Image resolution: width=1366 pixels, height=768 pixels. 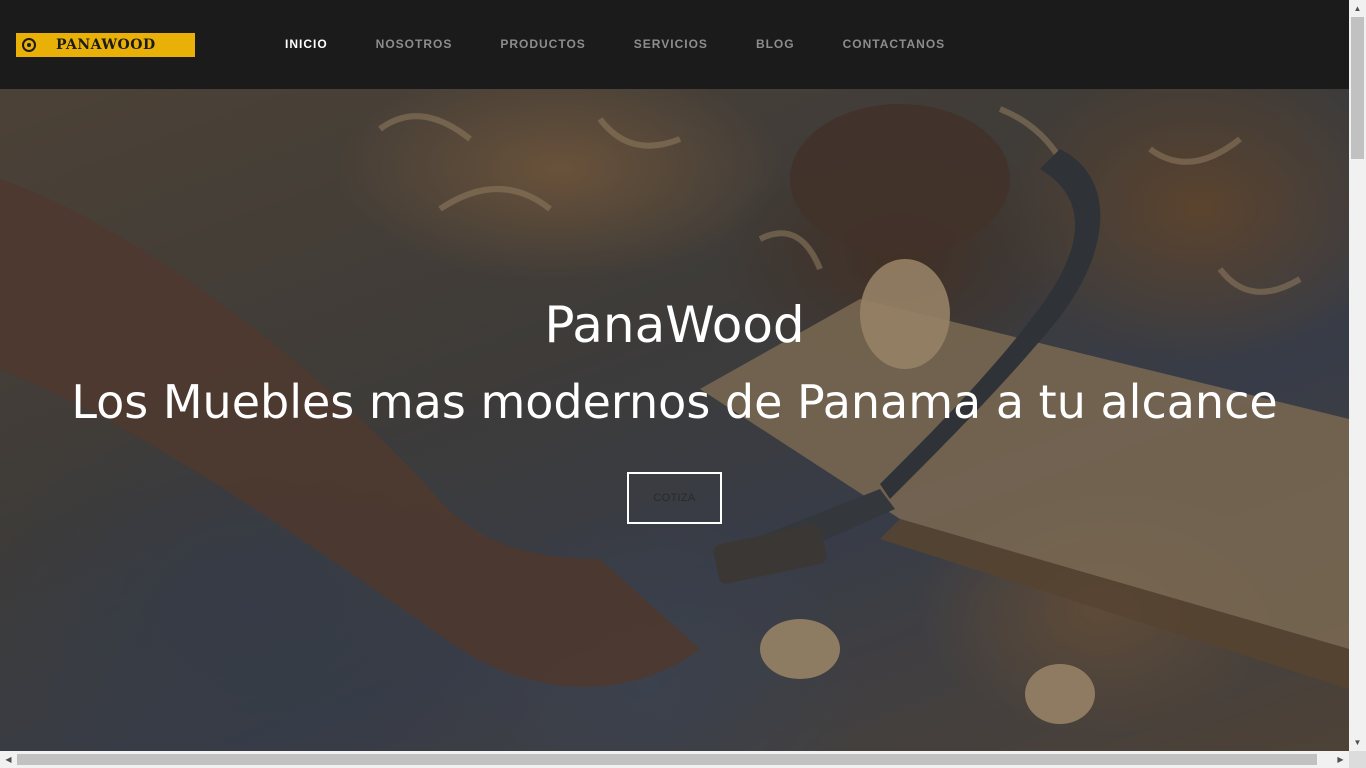 I want to click on scroll-up-icon: ▲, so click(x=1357, y=8).